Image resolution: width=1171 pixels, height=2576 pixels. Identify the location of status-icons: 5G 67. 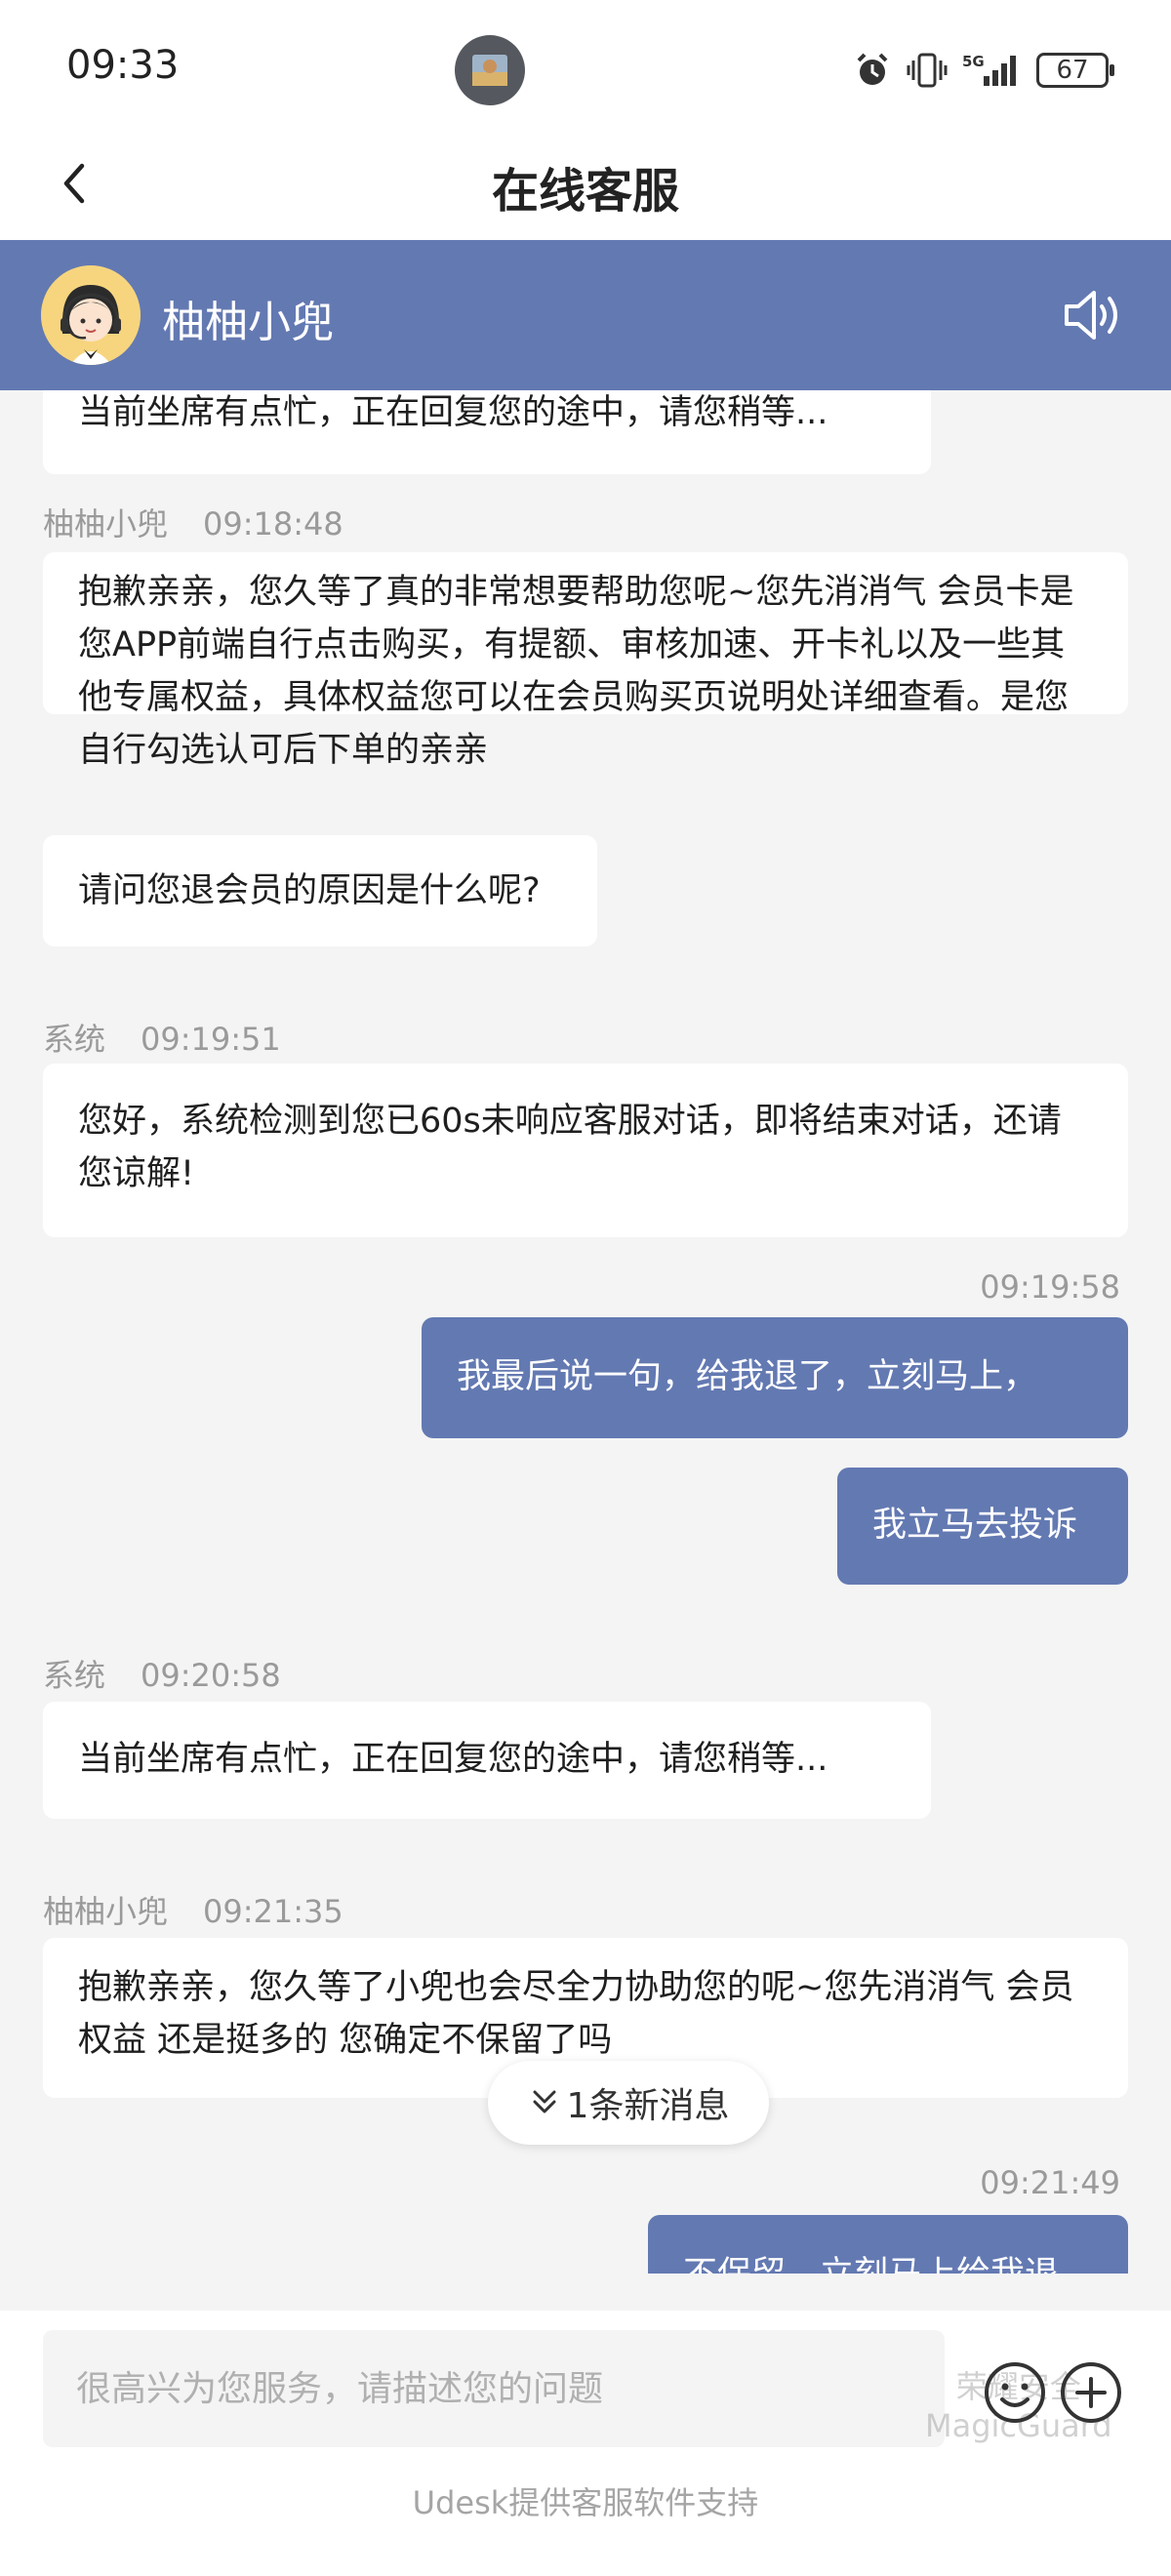
(983, 70).